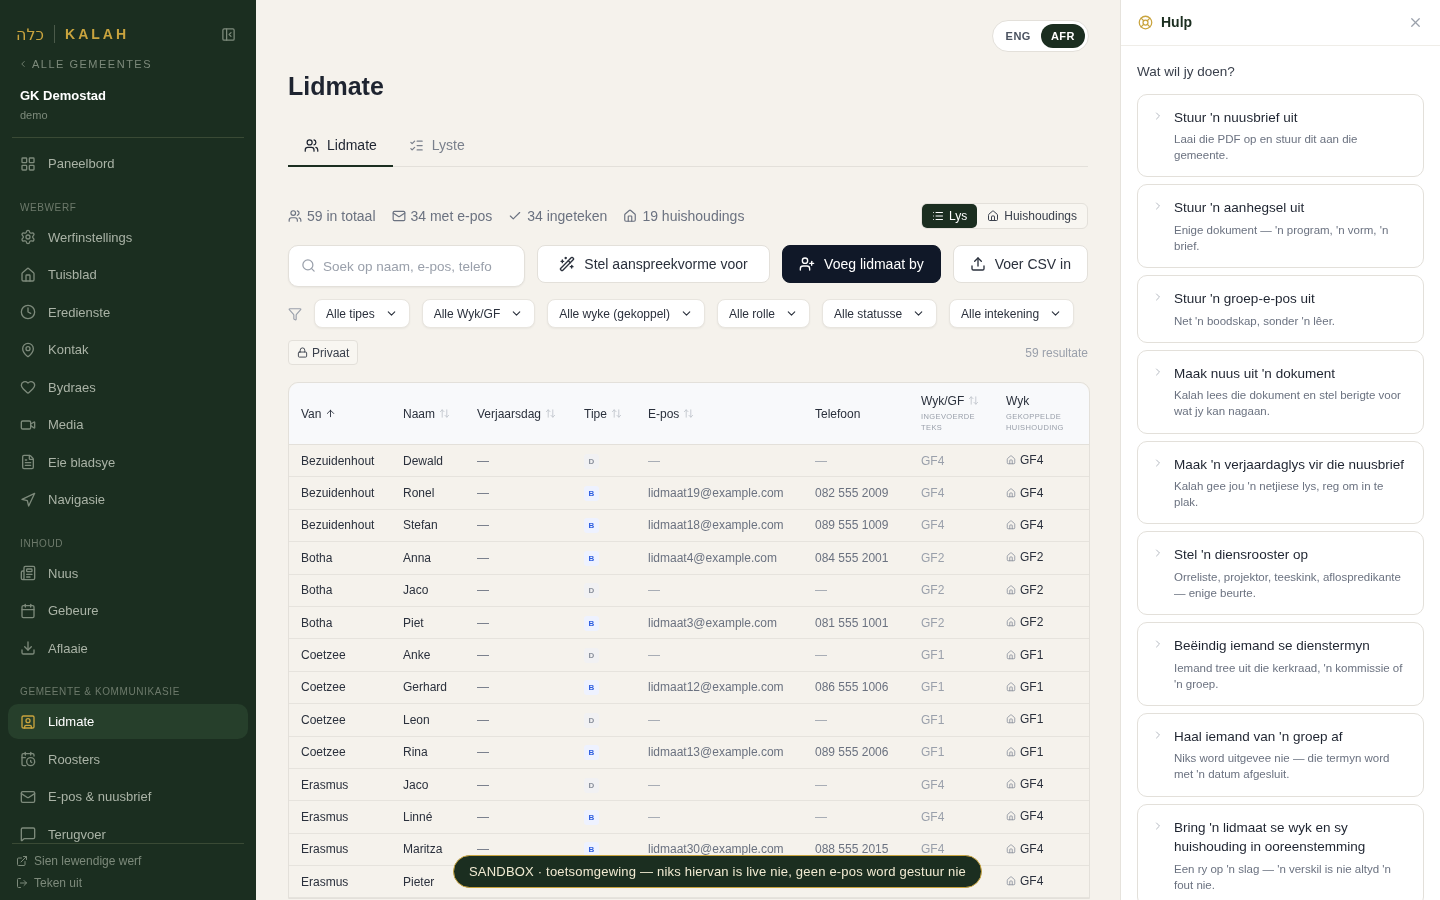  What do you see at coordinates (128, 499) in the screenshot?
I see `nav-item: Navigasie` at bounding box center [128, 499].